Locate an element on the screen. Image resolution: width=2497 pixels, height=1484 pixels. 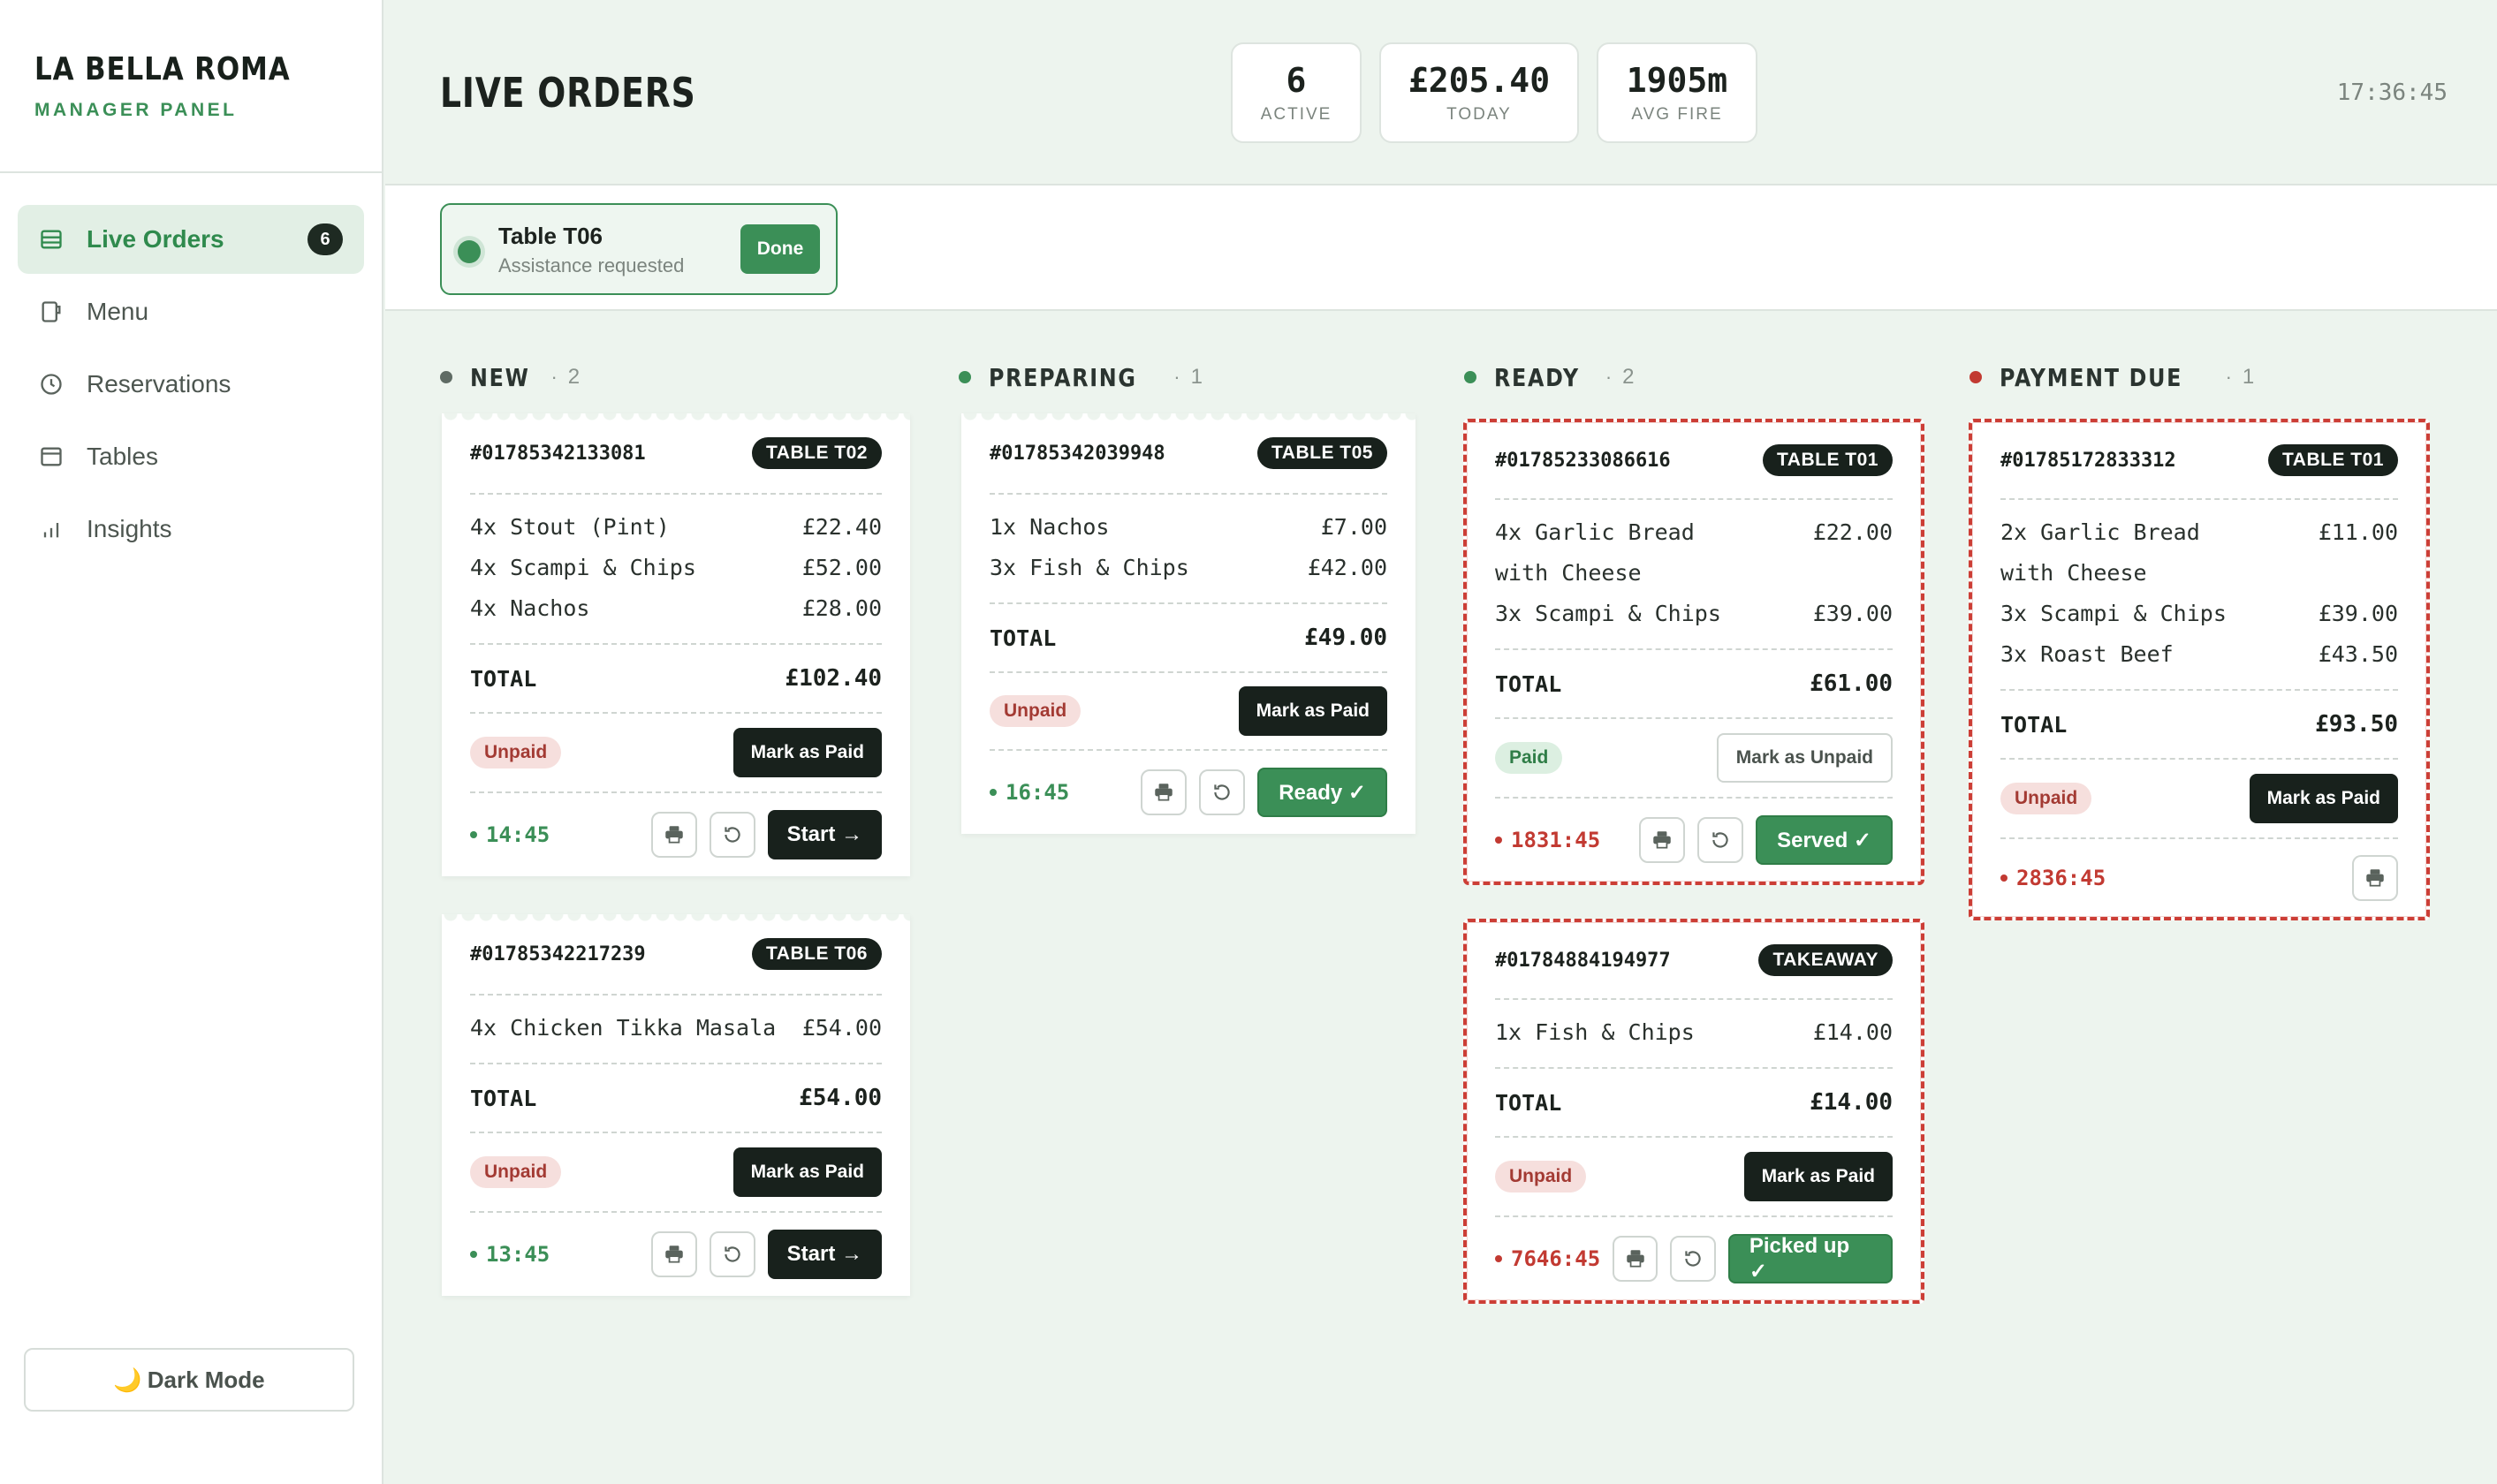
table-badge: TABLE T06 is located at coordinates (817, 954).